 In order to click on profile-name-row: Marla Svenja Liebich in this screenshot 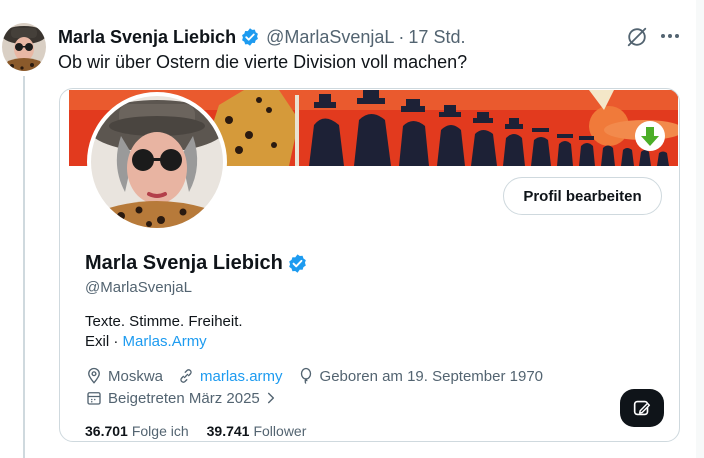, I will do `click(196, 263)`.